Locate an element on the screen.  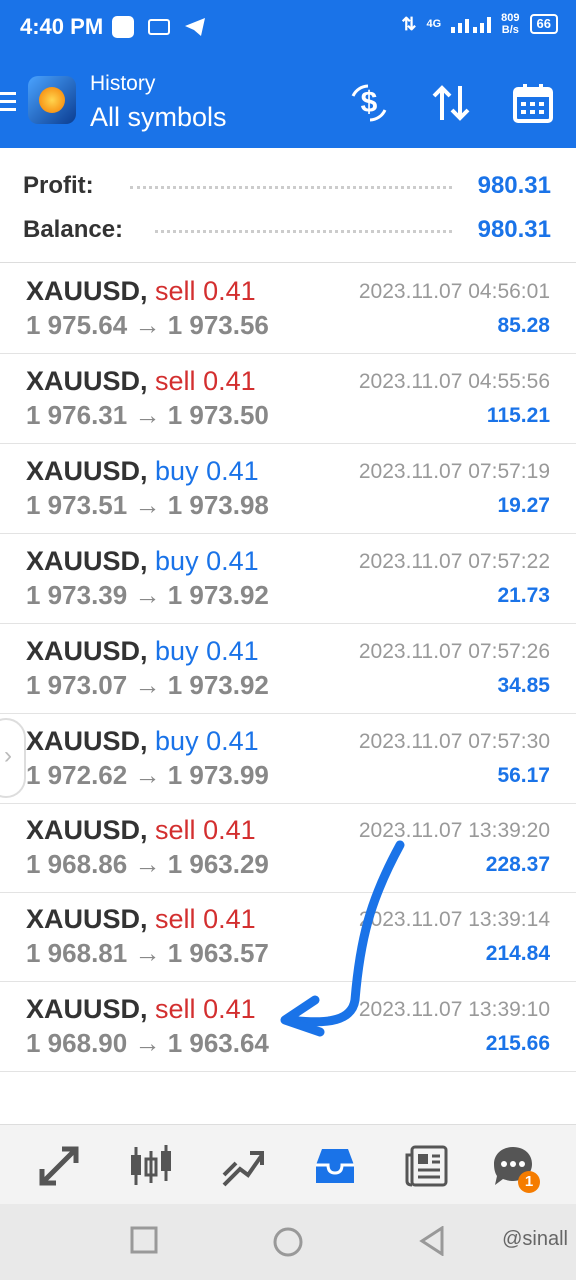
open-price: 1 972.62 is located at coordinates (77, 775).